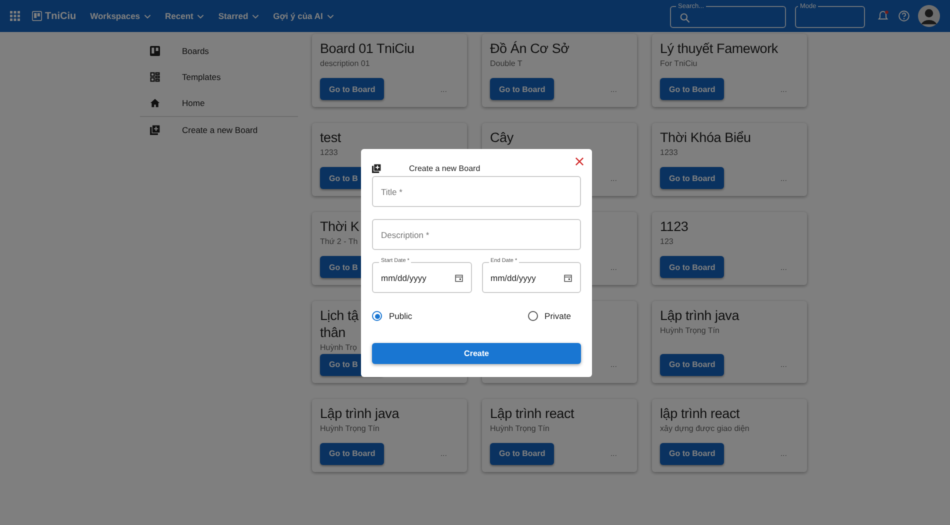  Describe the element at coordinates (339, 241) in the screenshot. I see `board-description: Thứ 2 - Th` at that location.